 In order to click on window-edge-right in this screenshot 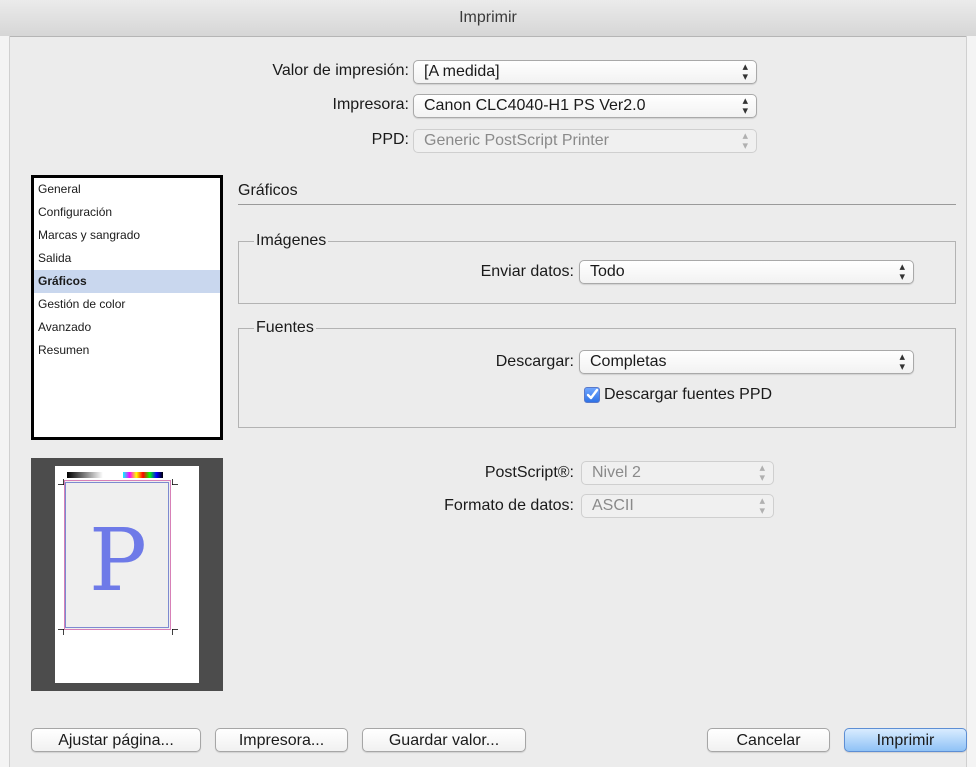, I will do `click(971, 401)`.